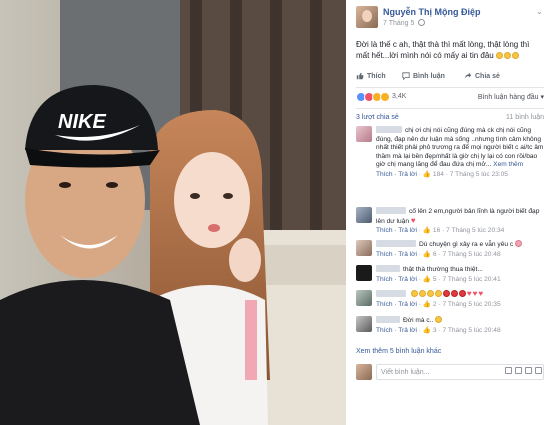 Image resolution: width=550 pixels, height=425 pixels. What do you see at coordinates (377, 117) in the screenshot?
I see `share-count: 3 lượt chia sẻ` at bounding box center [377, 117].